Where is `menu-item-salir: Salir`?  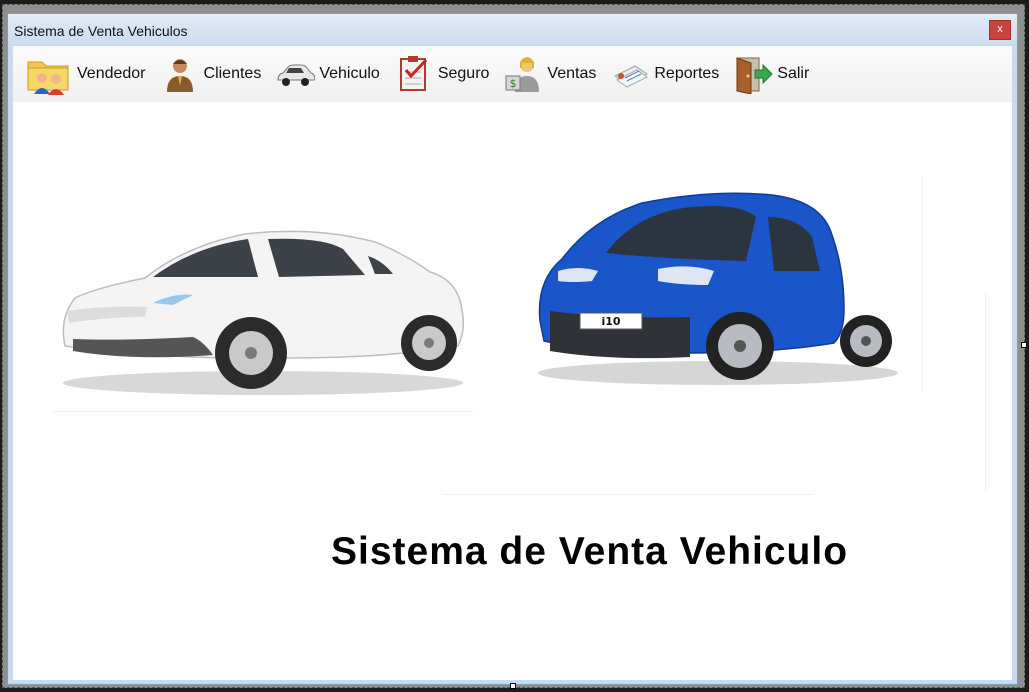
menu-item-salir: Salir is located at coordinates (772, 74).